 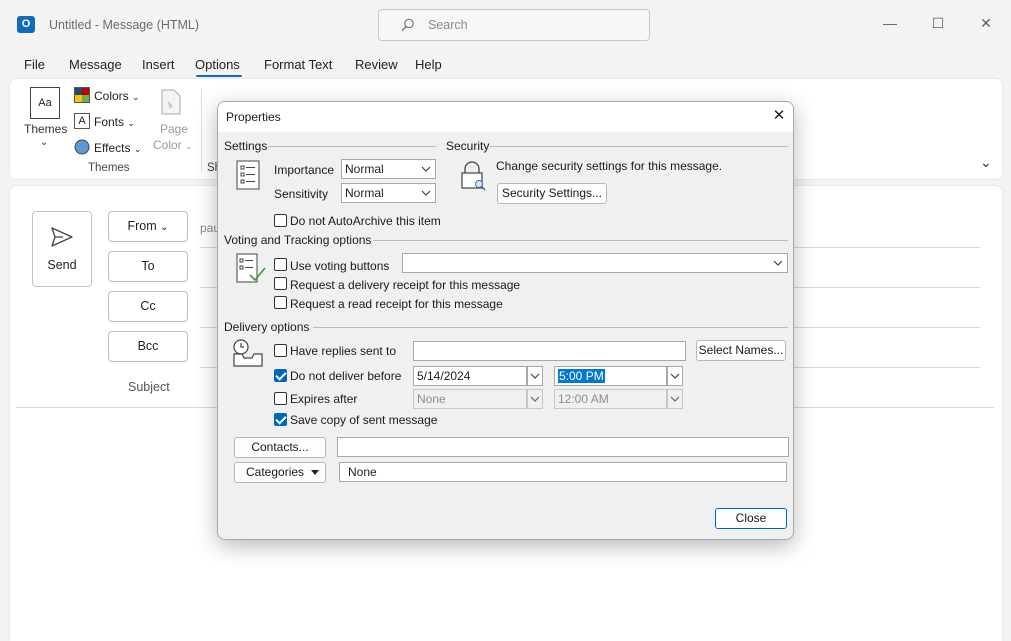 What do you see at coordinates (173, 145) in the screenshot?
I see `page-color-button: Color ⌄` at bounding box center [173, 145].